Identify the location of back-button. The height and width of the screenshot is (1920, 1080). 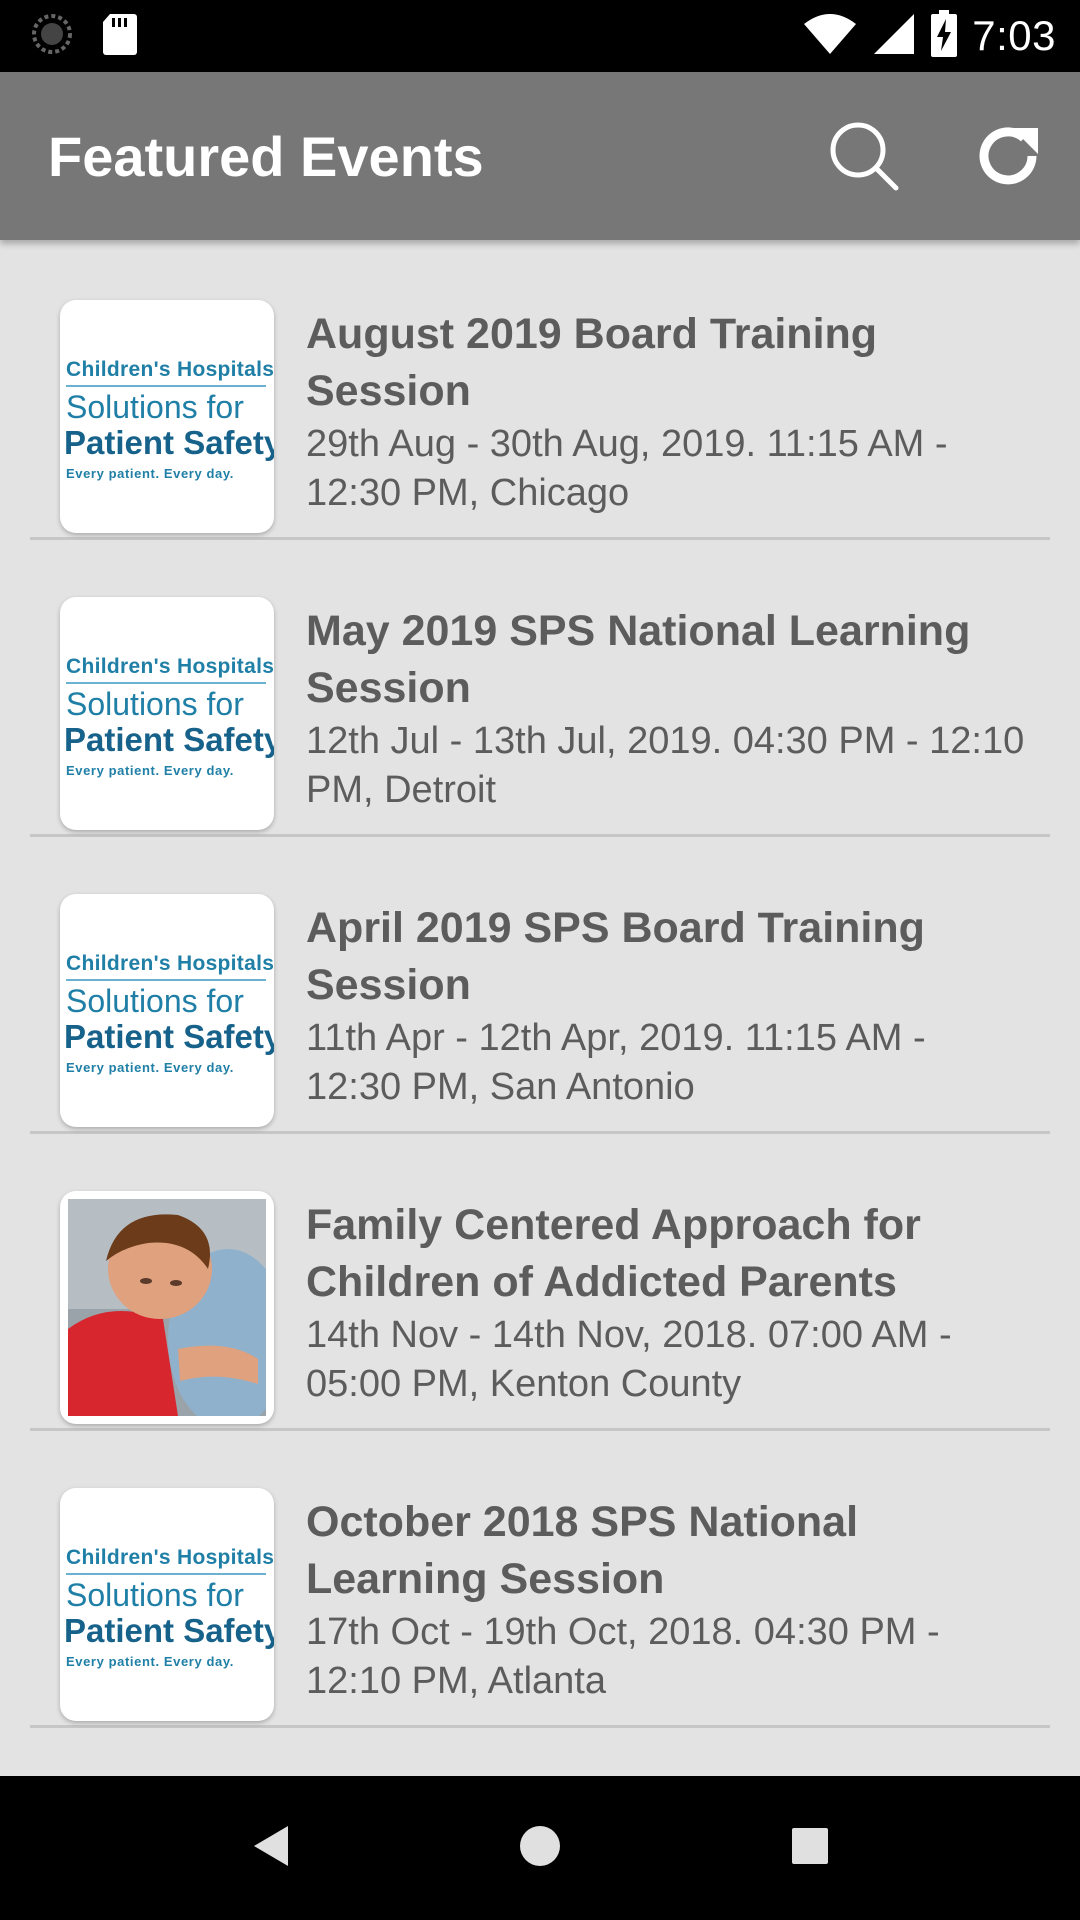
(270, 1848).